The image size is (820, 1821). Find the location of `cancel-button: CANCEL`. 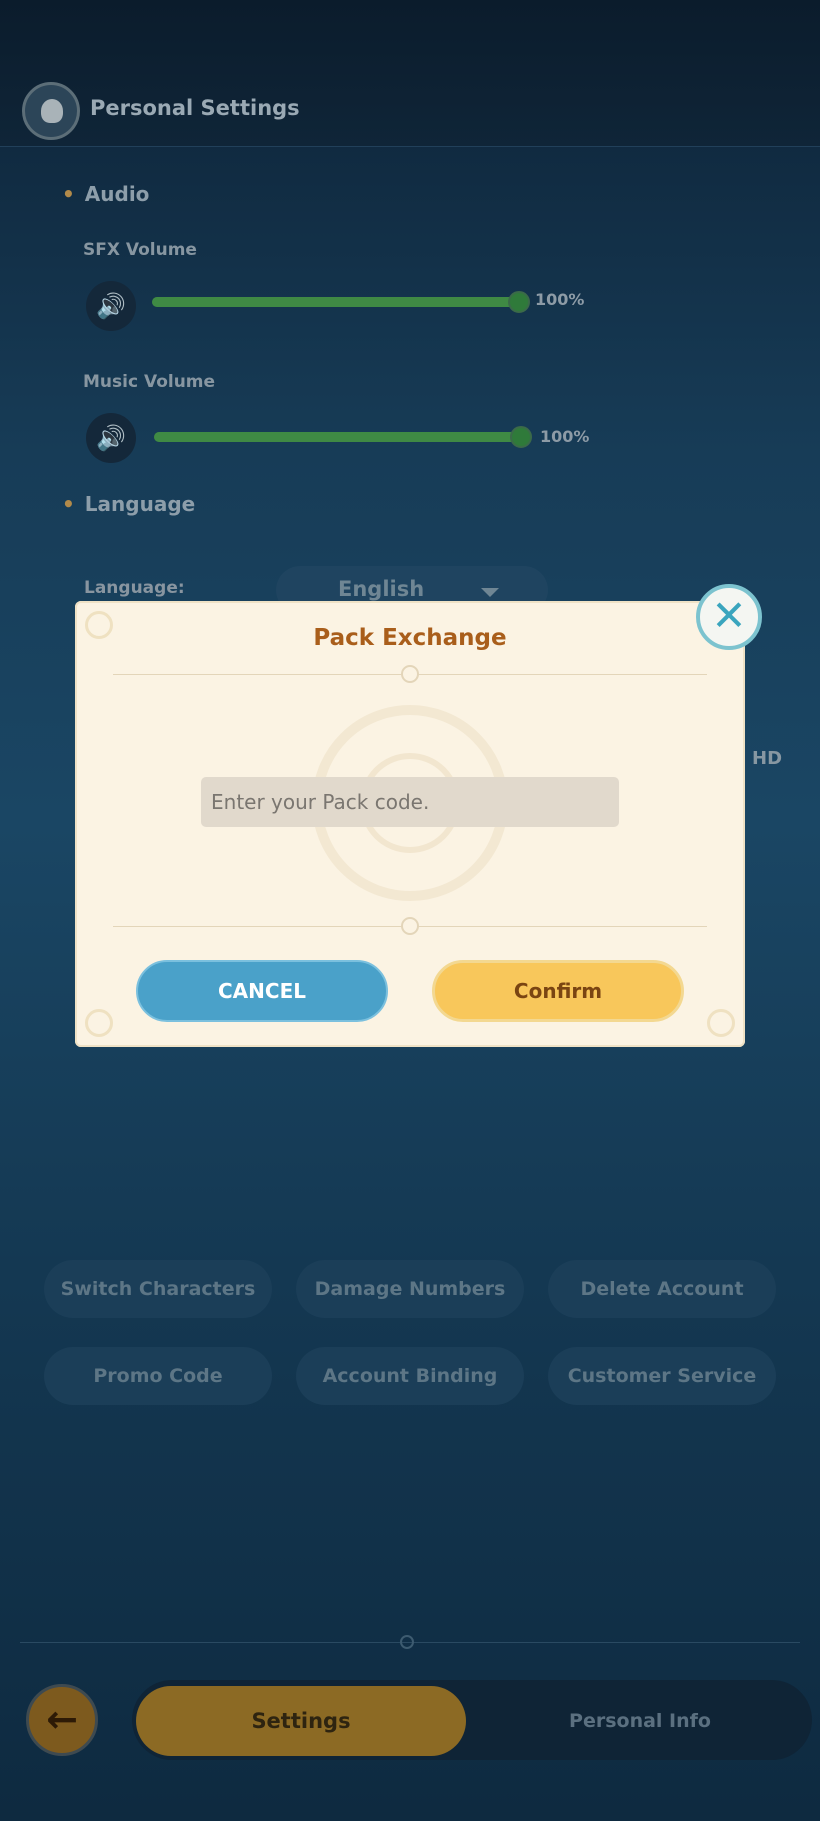

cancel-button: CANCEL is located at coordinates (262, 991).